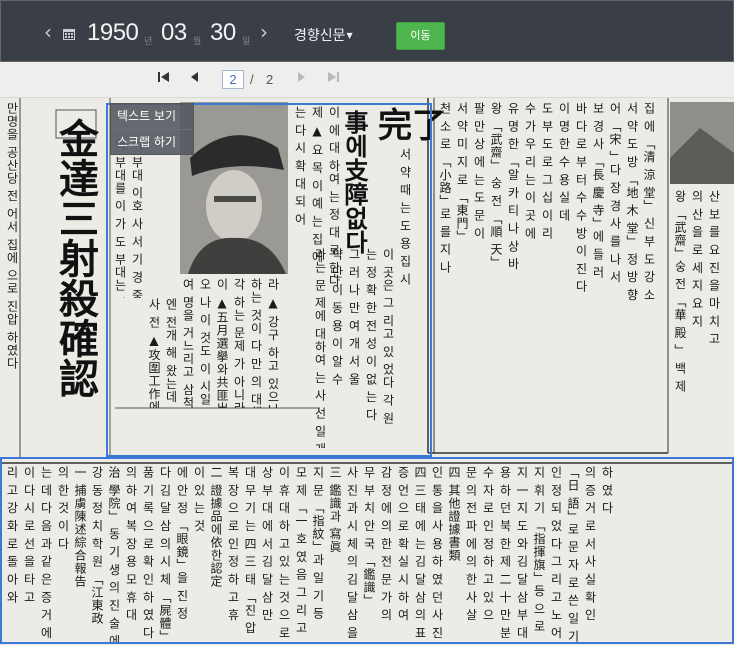 Image resolution: width=734 pixels, height=645 pixels. Describe the element at coordinates (222, 343) in the screenshot. I see `article-column: 이 ▲五月選擧와共匪出沒 이 주요 소식` at that location.